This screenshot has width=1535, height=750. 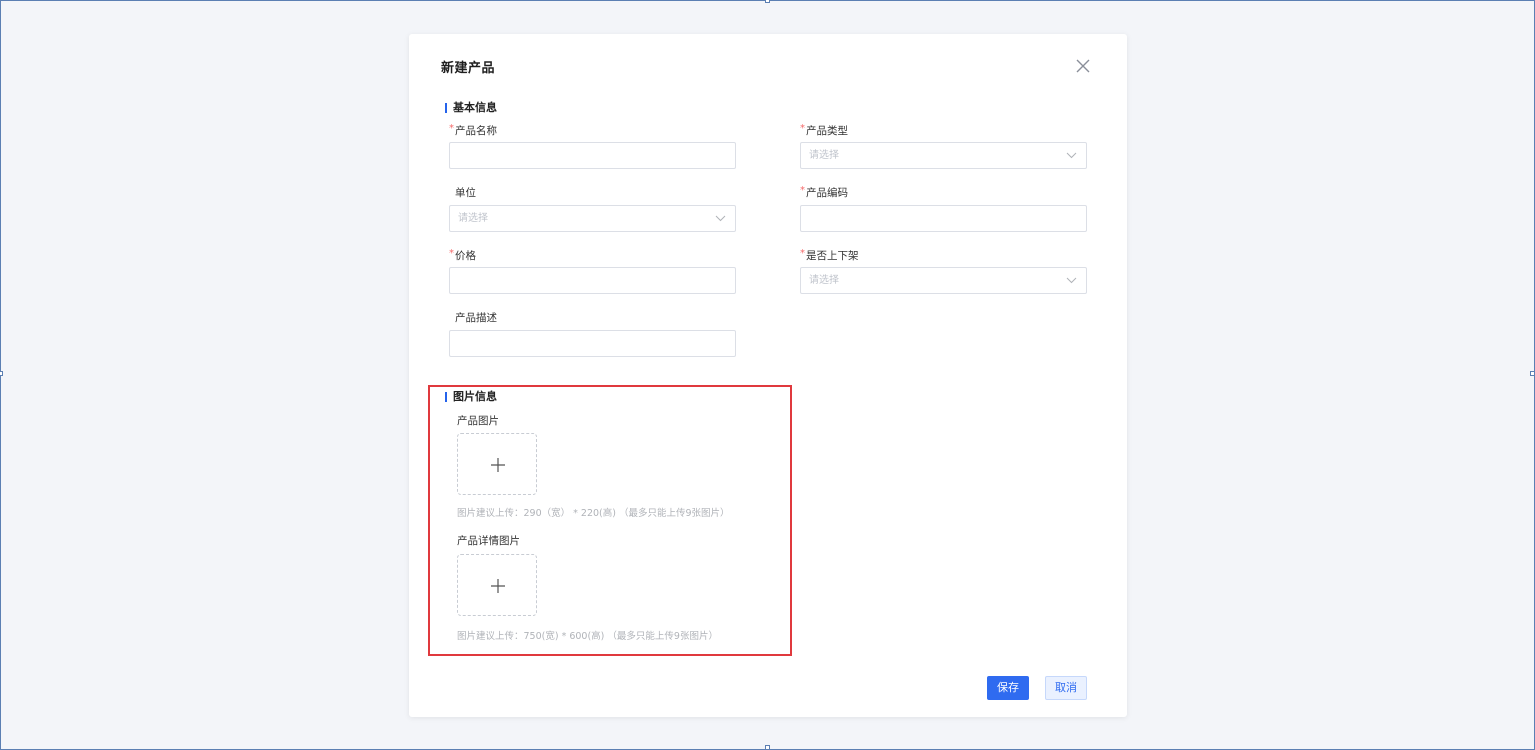 I want to click on product-name-label: 产品名称, so click(x=476, y=131).